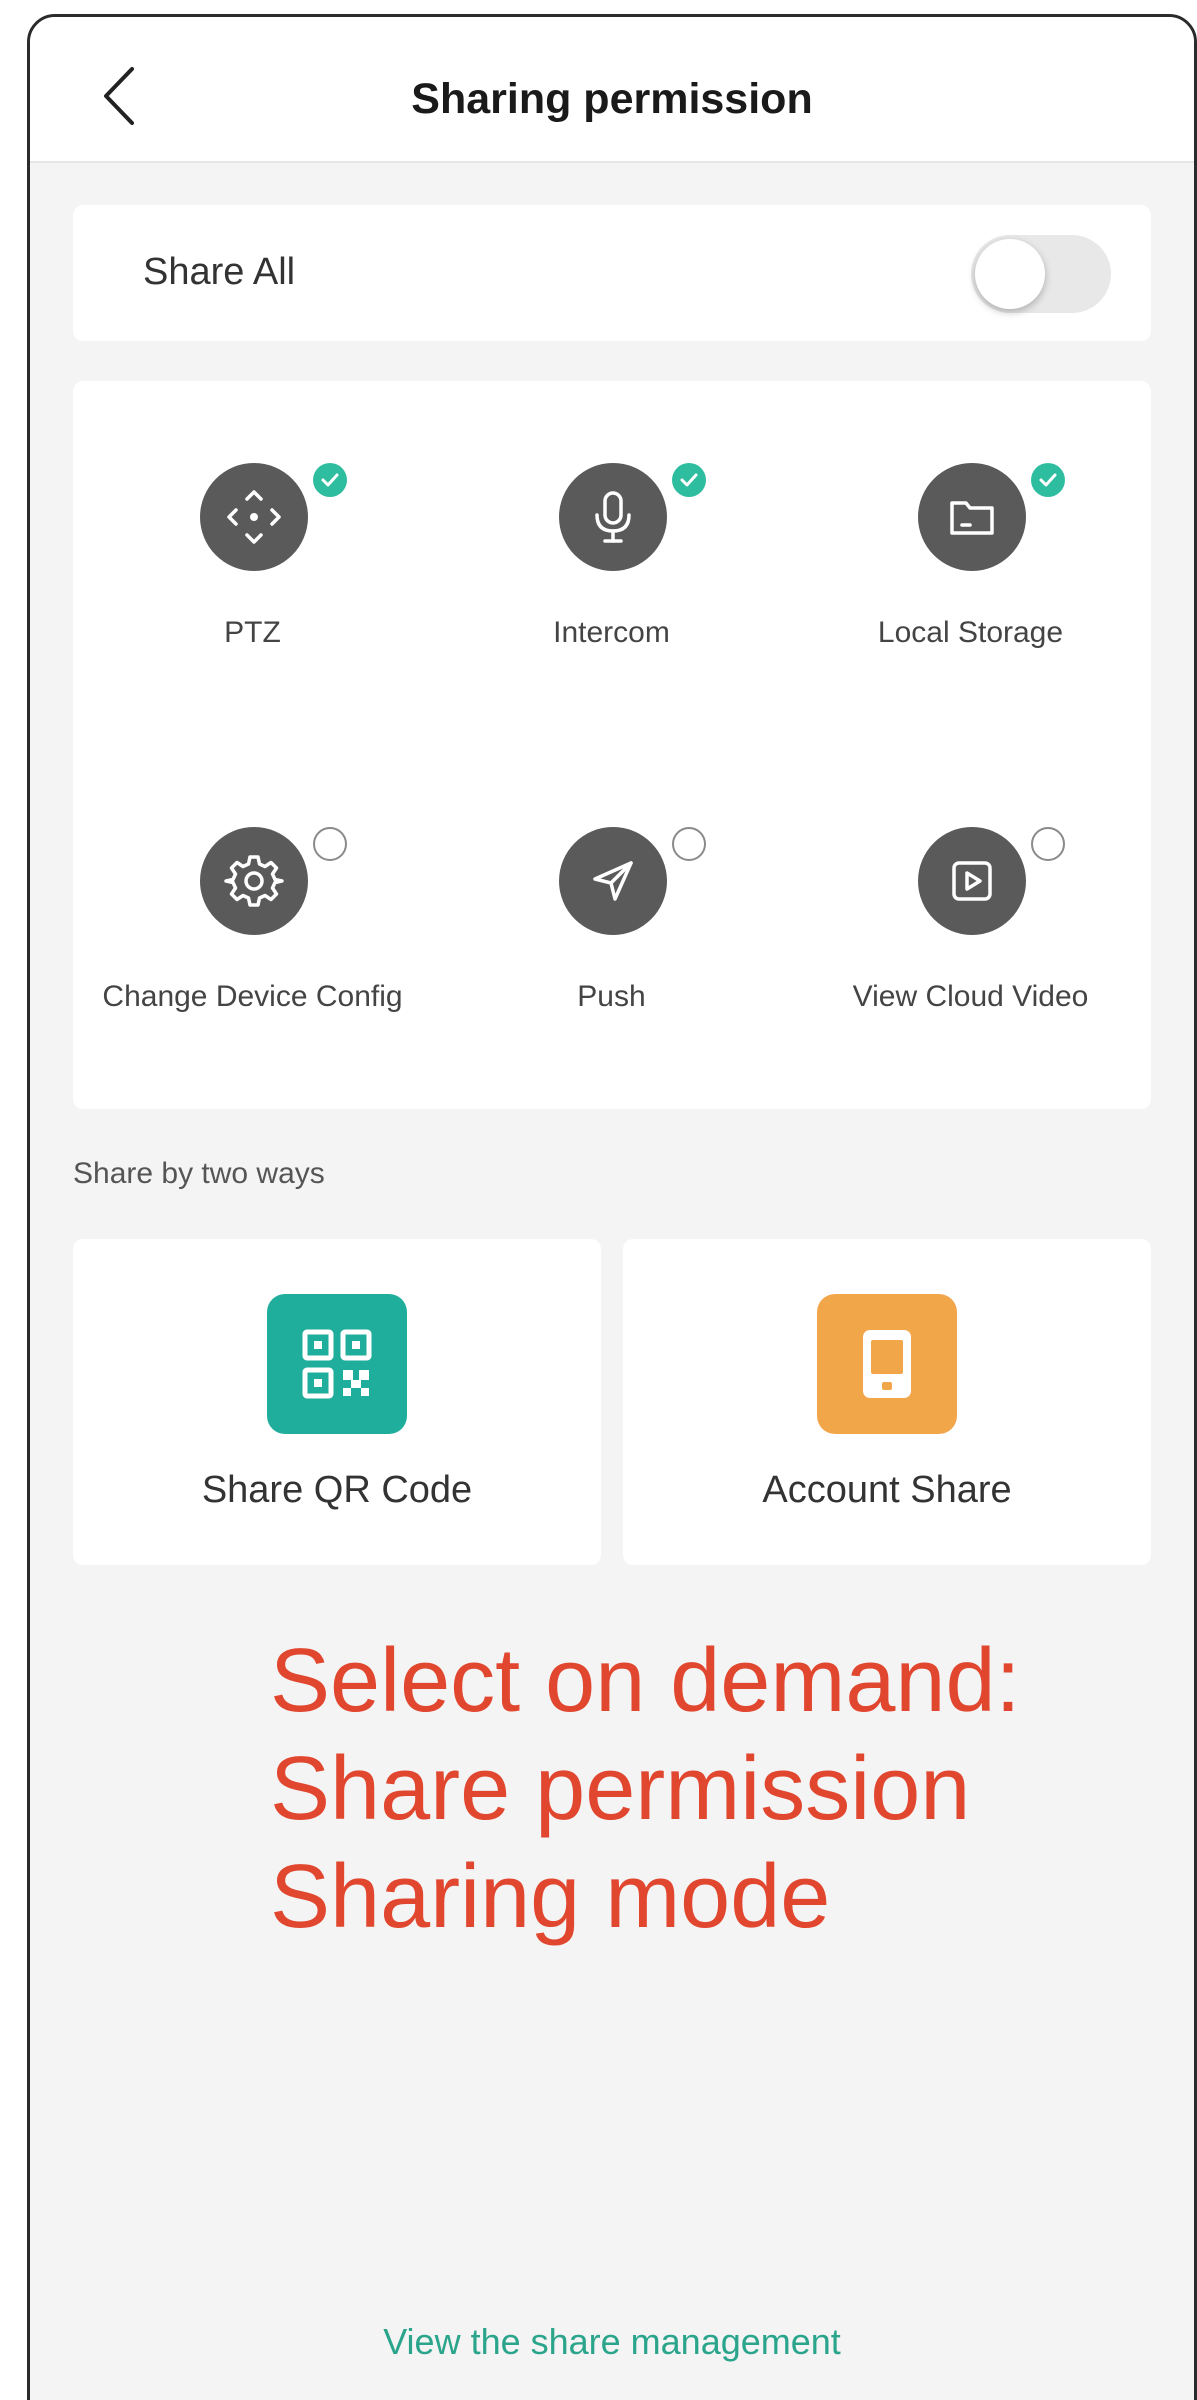 Image resolution: width=1197 pixels, height=2400 pixels. I want to click on share-all-toggle, so click(1041, 274).